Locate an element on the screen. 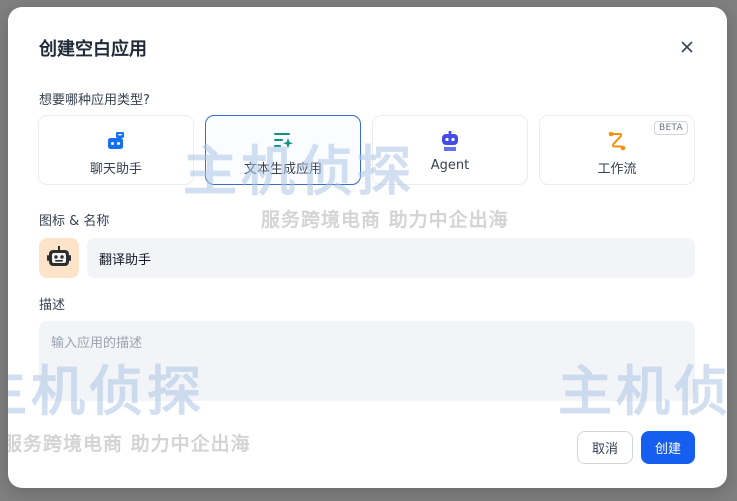 The height and width of the screenshot is (501, 737). description-label: 描述 is located at coordinates (52, 305).